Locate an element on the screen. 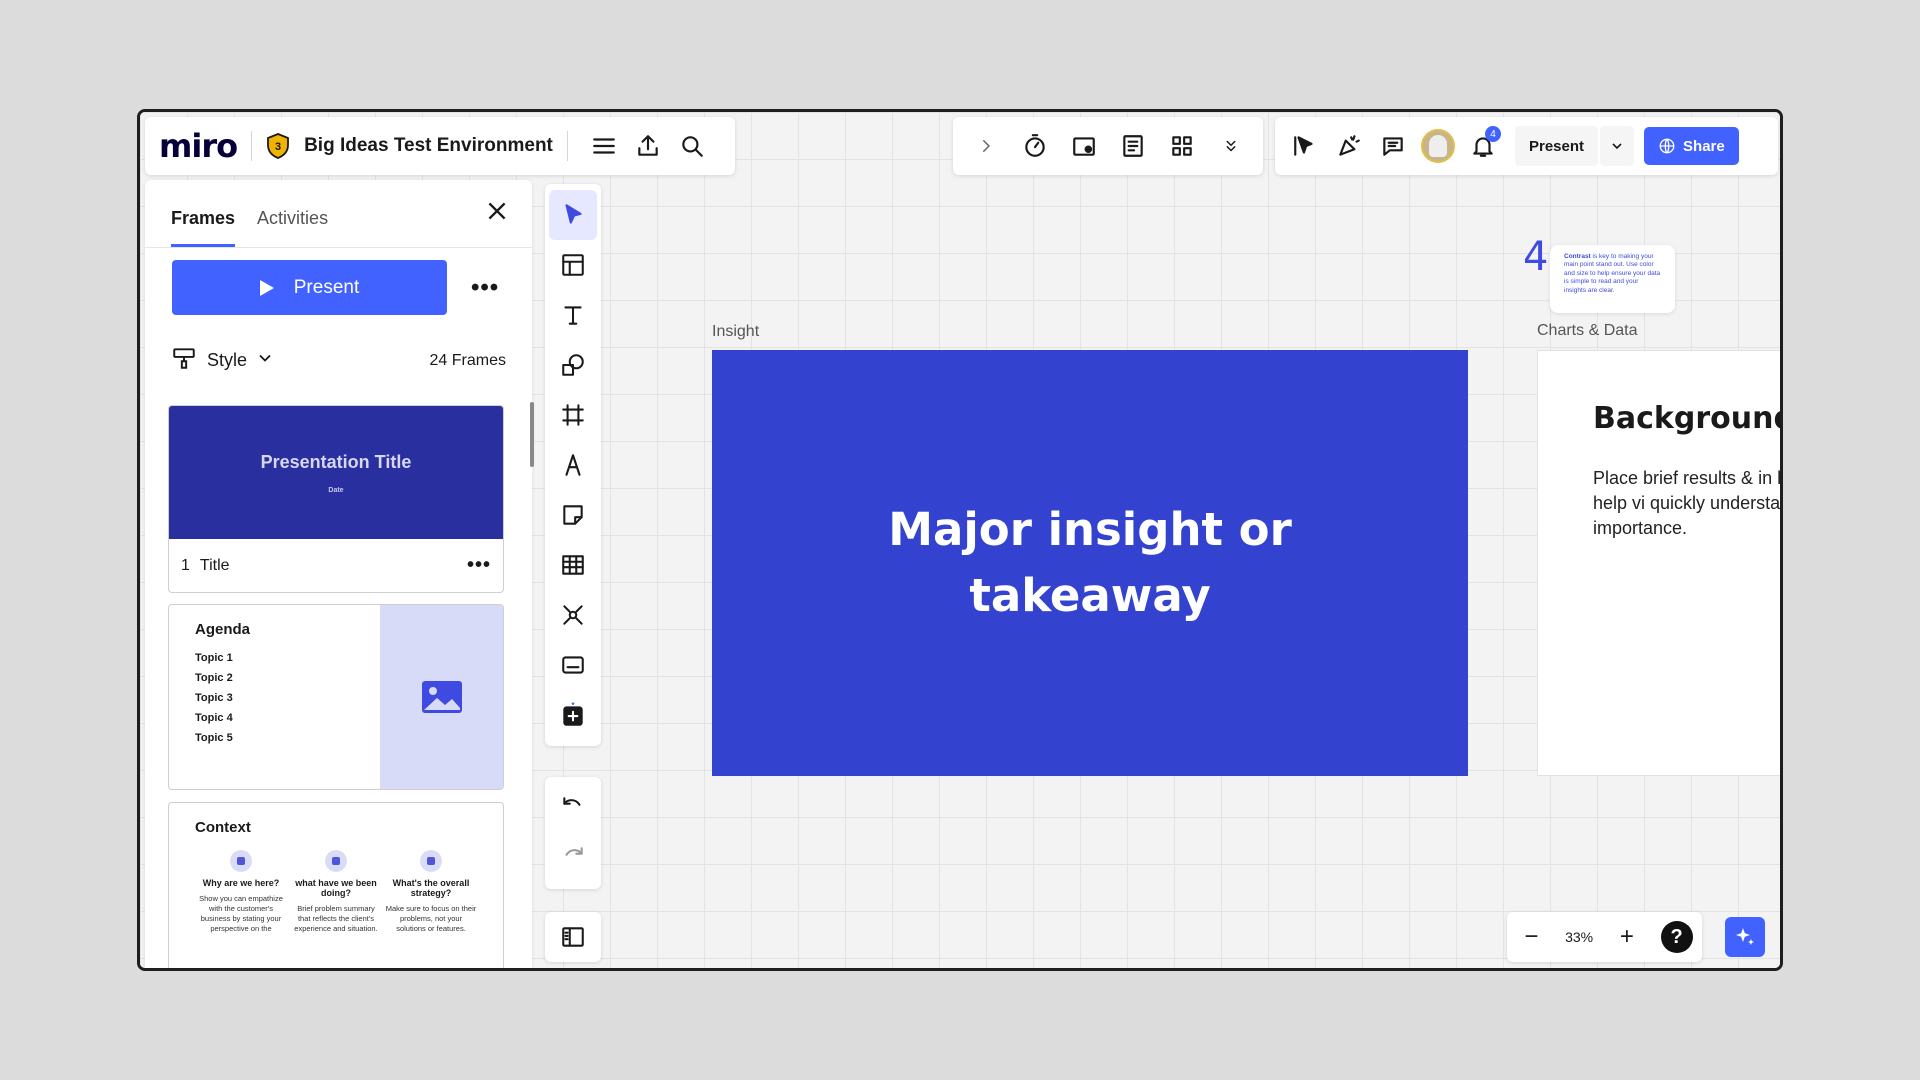 Image resolution: width=1920 pixels, height=1080 pixels. thumbnail-footer: 1 Title ••• is located at coordinates (336, 565).